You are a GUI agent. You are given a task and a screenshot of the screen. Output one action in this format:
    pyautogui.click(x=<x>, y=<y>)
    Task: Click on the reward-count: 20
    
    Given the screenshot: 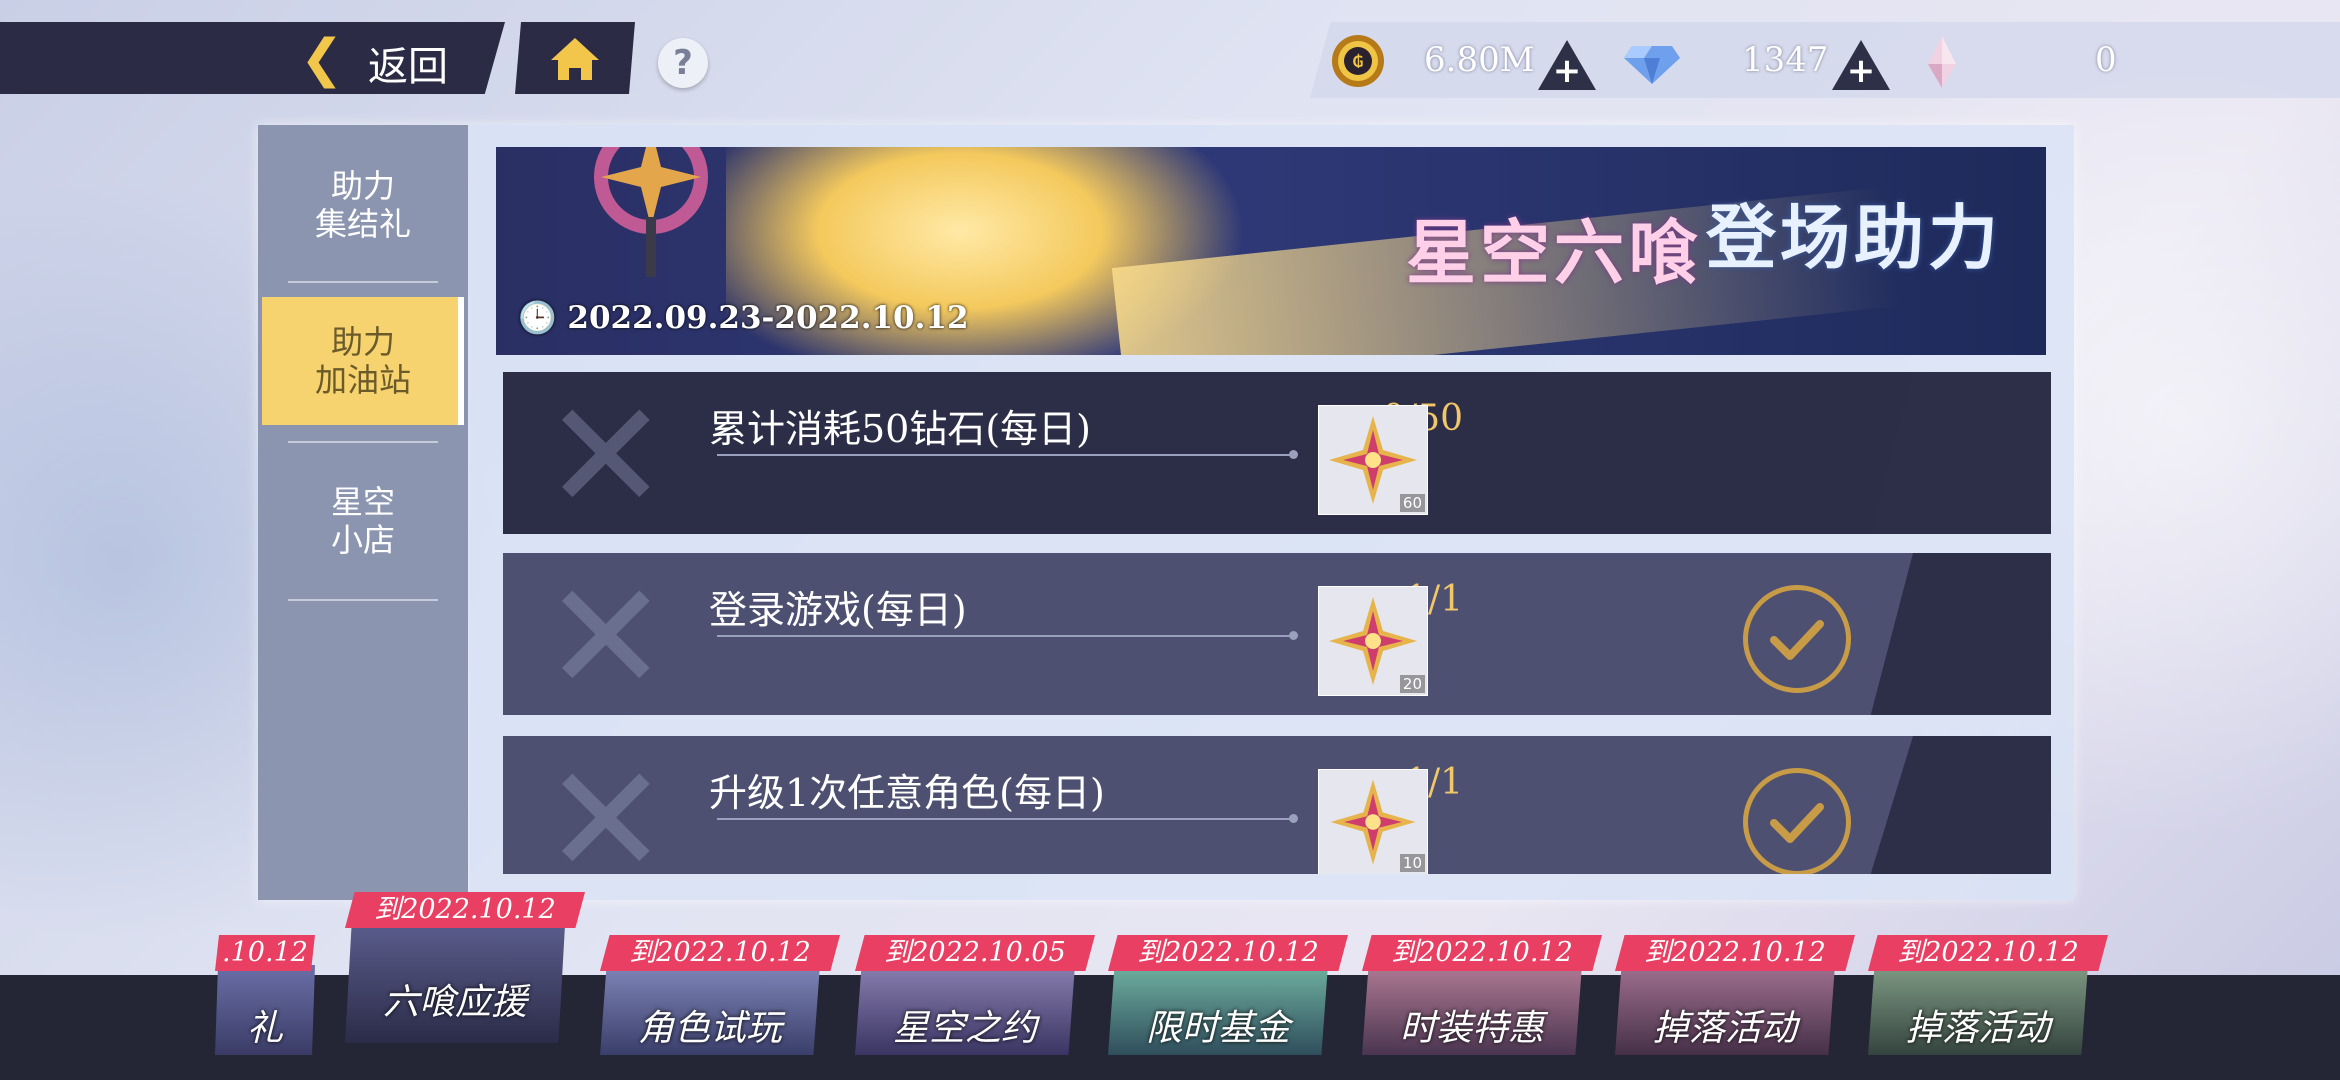 What is the action you would take?
    pyautogui.click(x=1412, y=684)
    